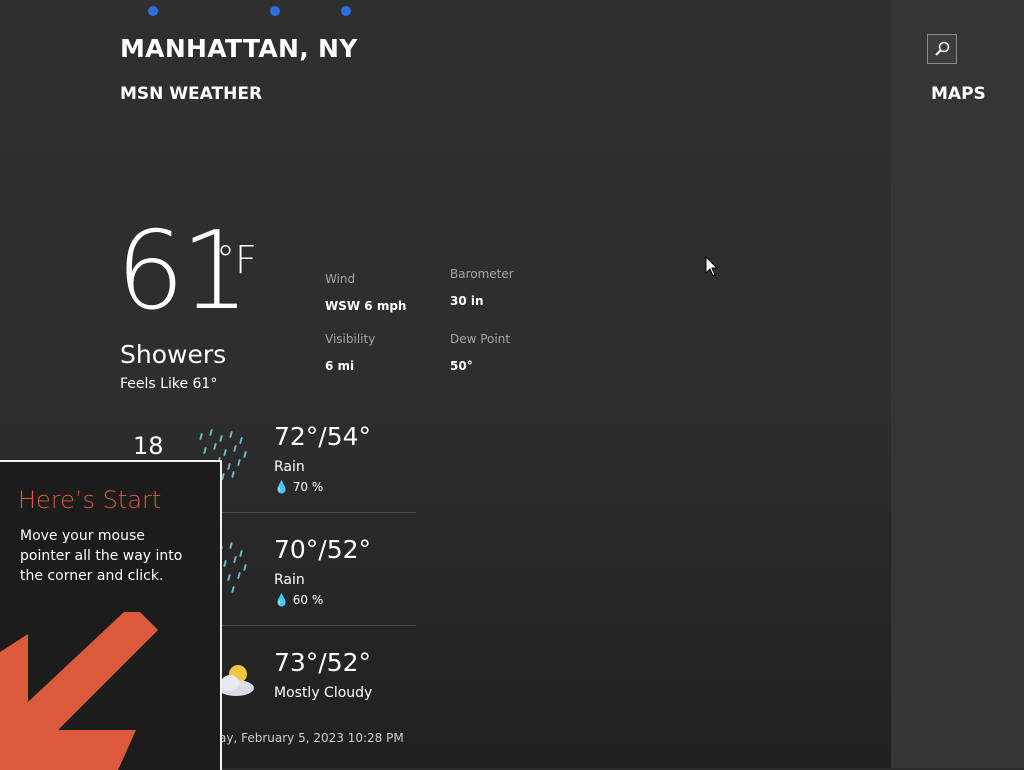 The width and height of the screenshot is (1024, 770). What do you see at coordinates (239, 48) in the screenshot?
I see `city-name: MANHATTAN, NY` at bounding box center [239, 48].